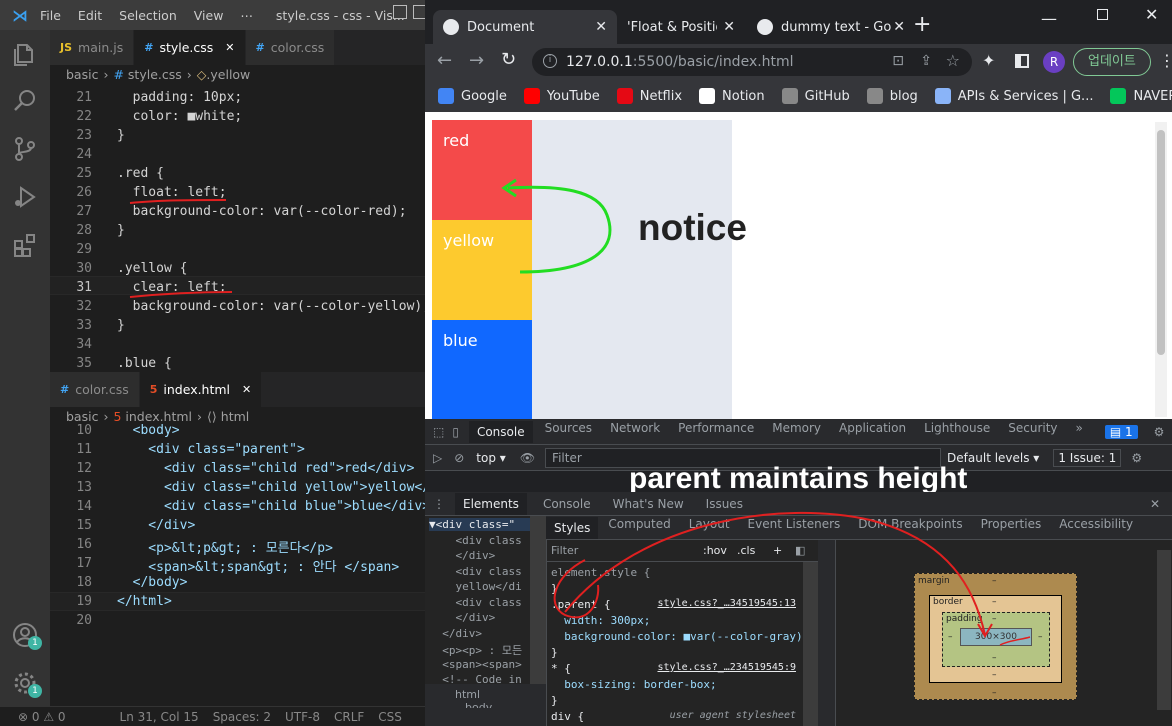 This screenshot has width=1172, height=726. What do you see at coordinates (25, 149) in the screenshot?
I see `source-control-icon` at bounding box center [25, 149].